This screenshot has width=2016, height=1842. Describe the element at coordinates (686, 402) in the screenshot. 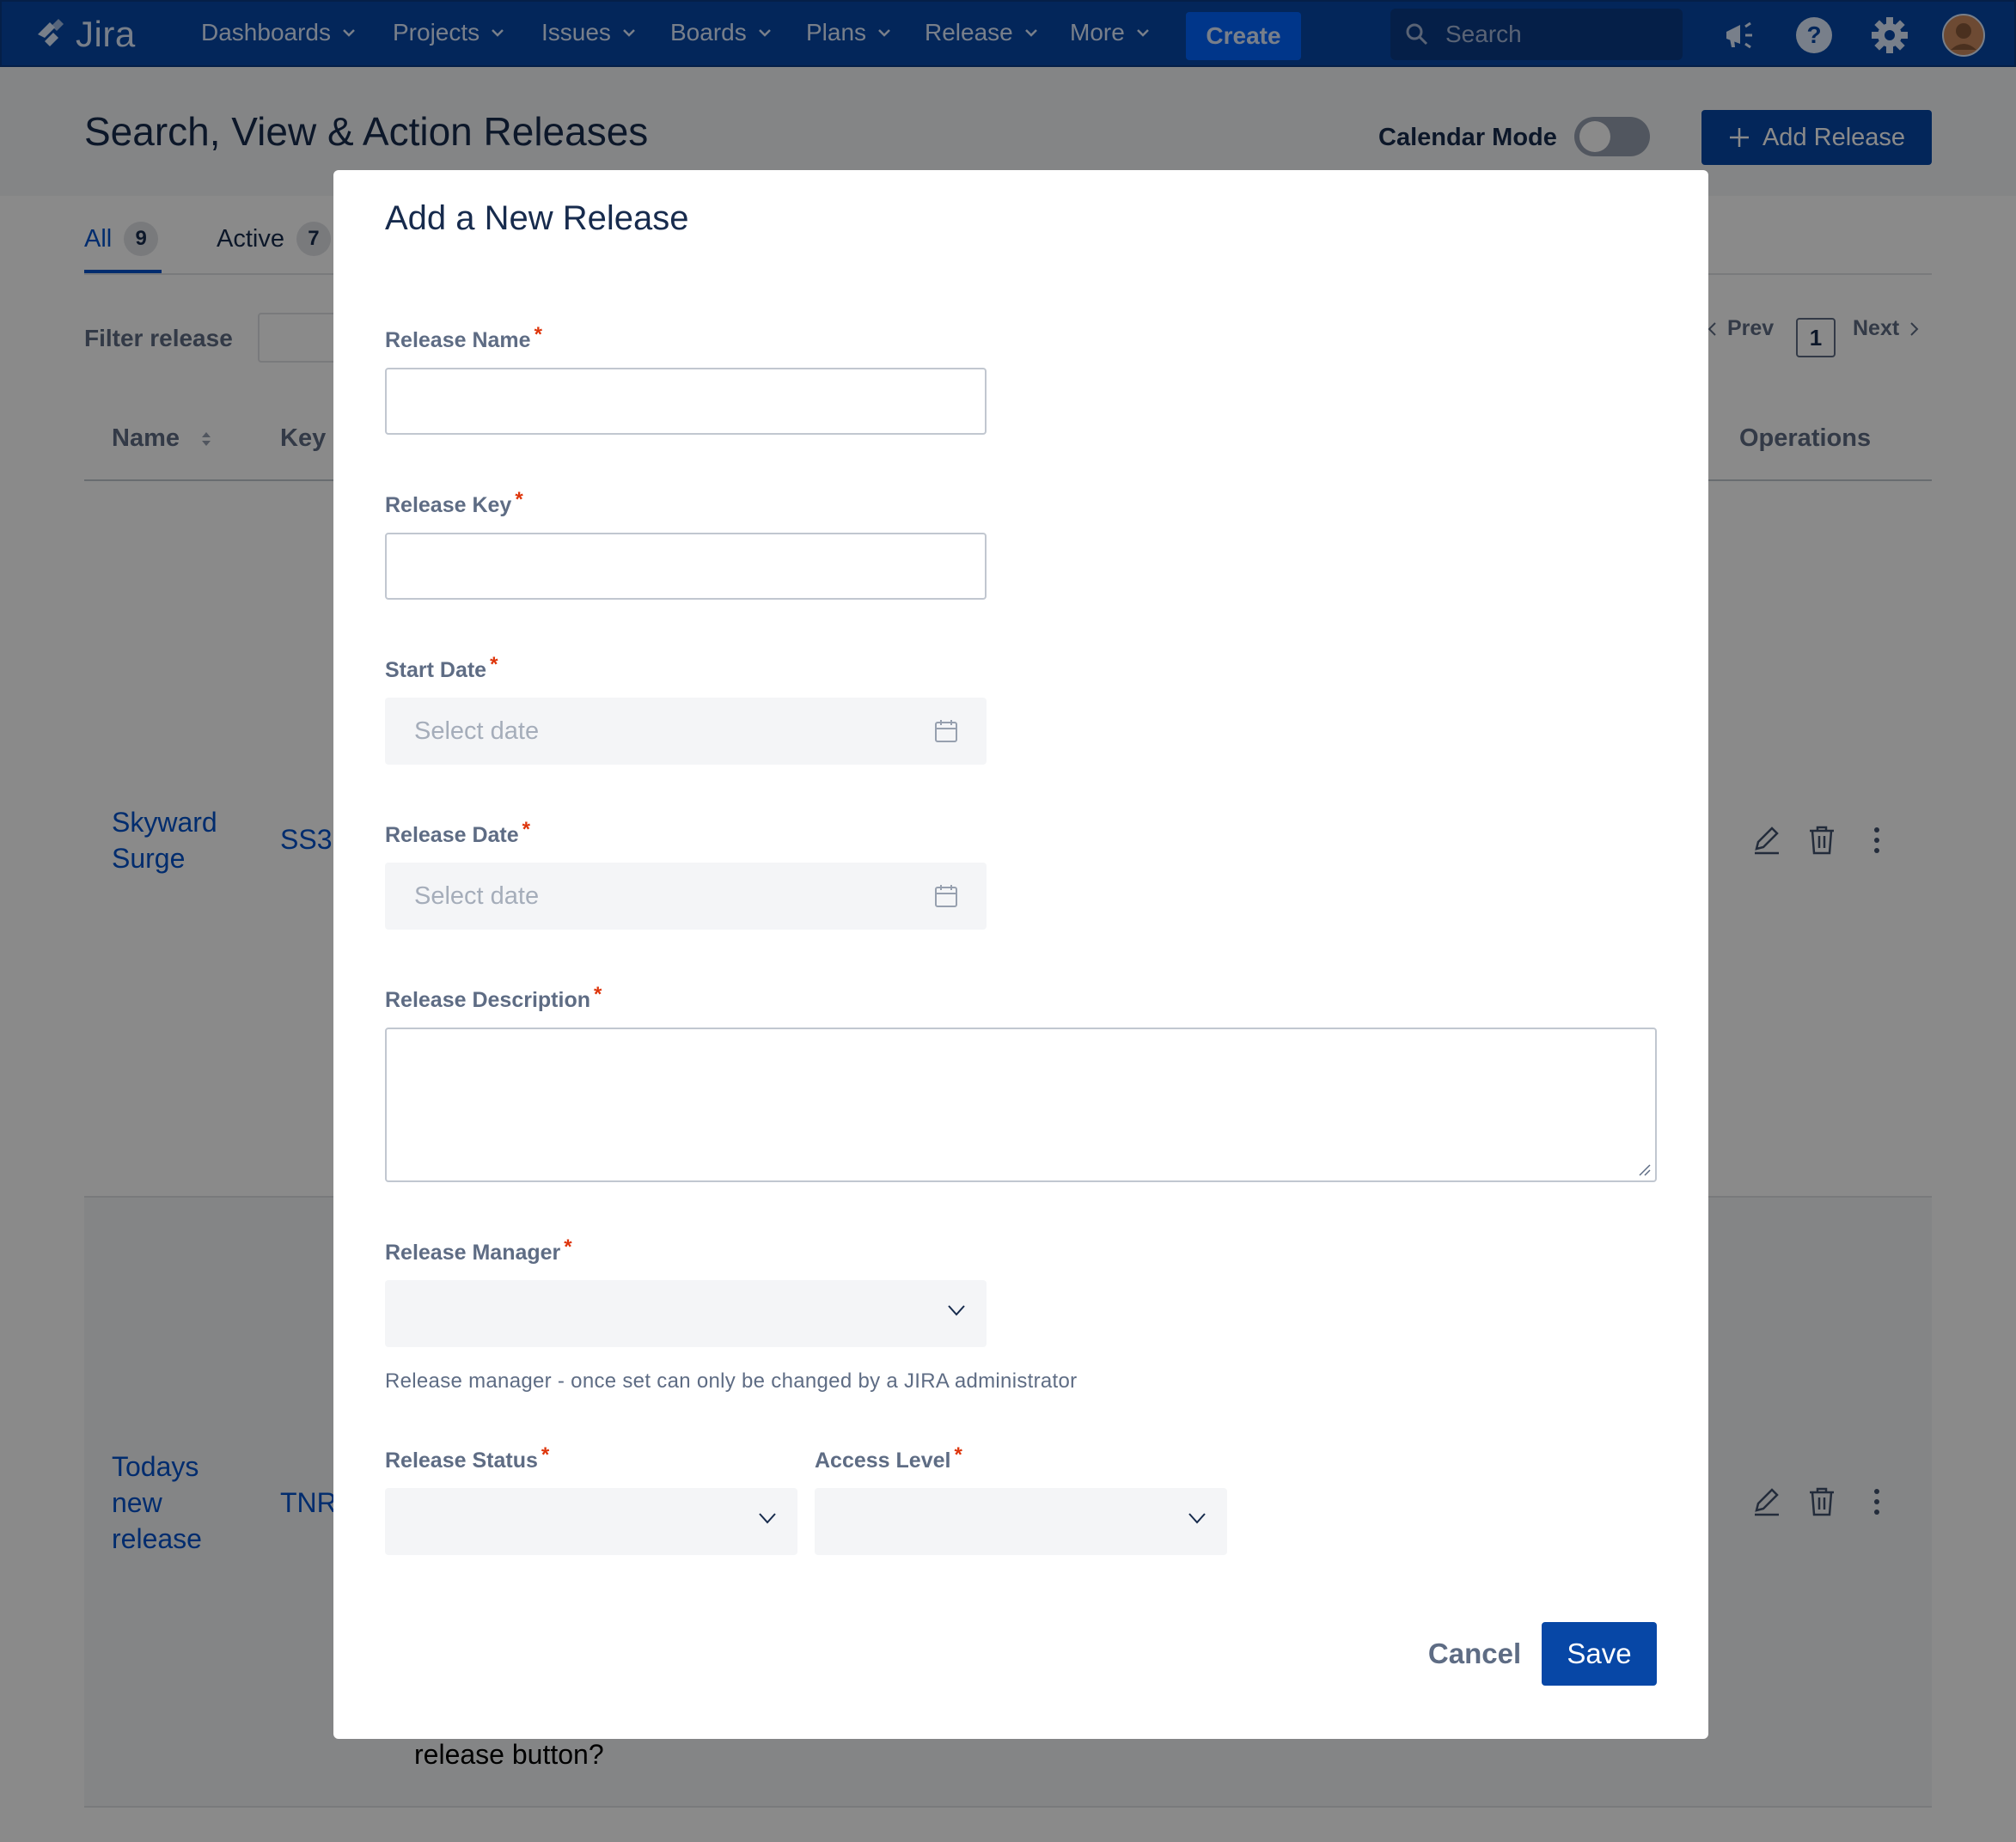

I see `release-name-input` at that location.